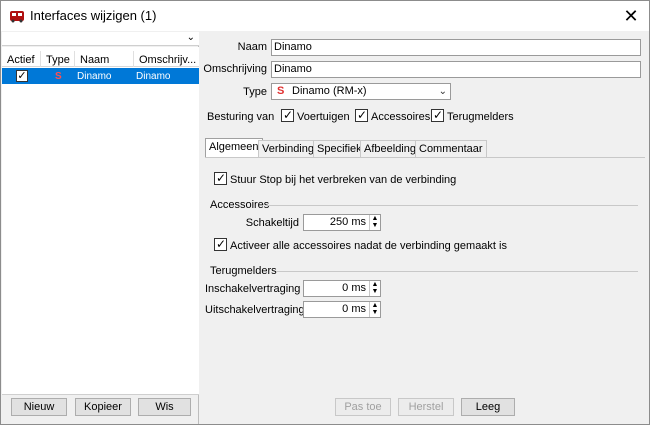 The width and height of the screenshot is (650, 425). What do you see at coordinates (241, 117) in the screenshot?
I see `control-label: Besturing van` at bounding box center [241, 117].